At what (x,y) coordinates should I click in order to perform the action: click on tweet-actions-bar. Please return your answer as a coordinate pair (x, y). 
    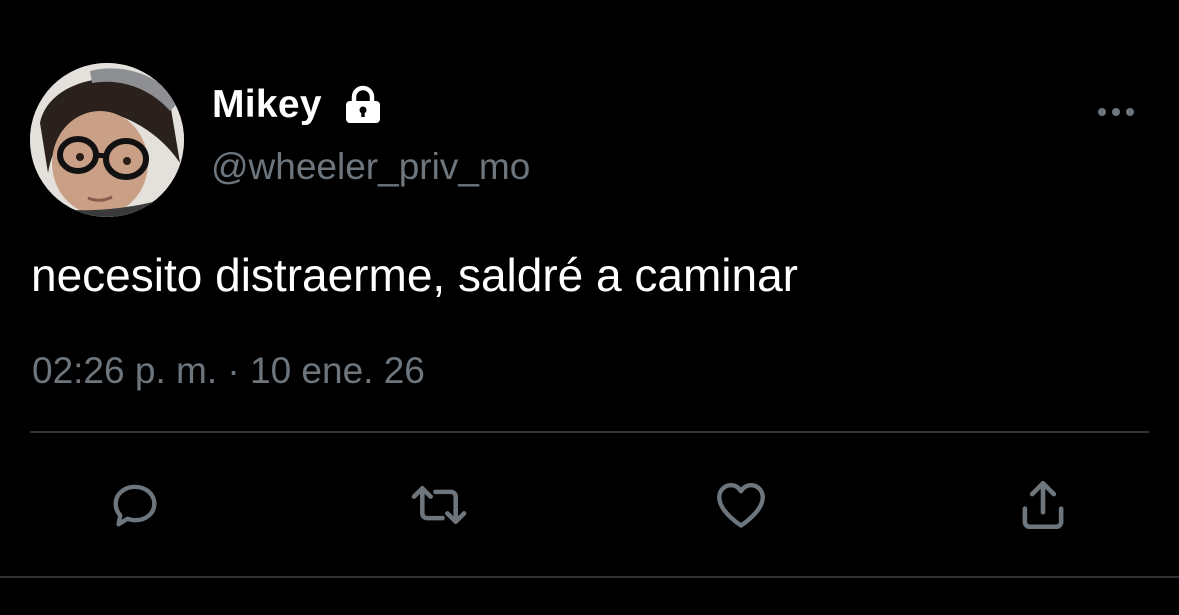
    Looking at the image, I should click on (589, 505).